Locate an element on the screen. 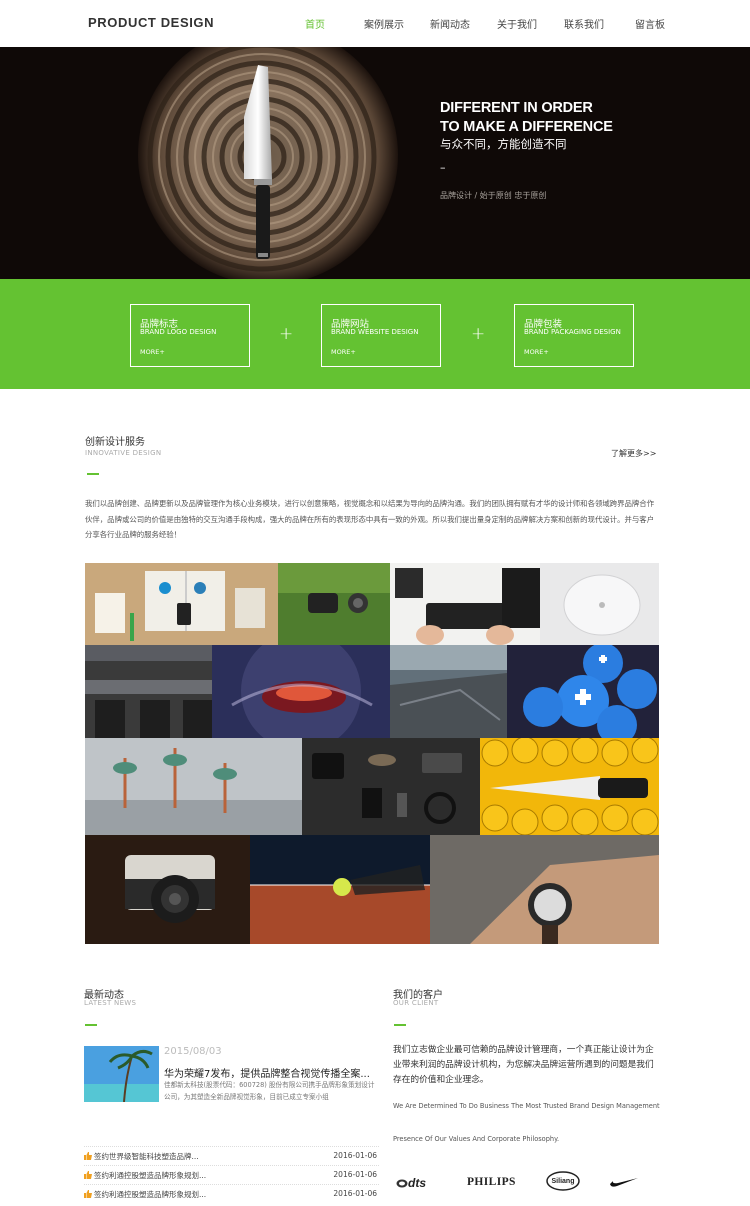 The width and height of the screenshot is (750, 1206). flatlay-image is located at coordinates (391, 786).